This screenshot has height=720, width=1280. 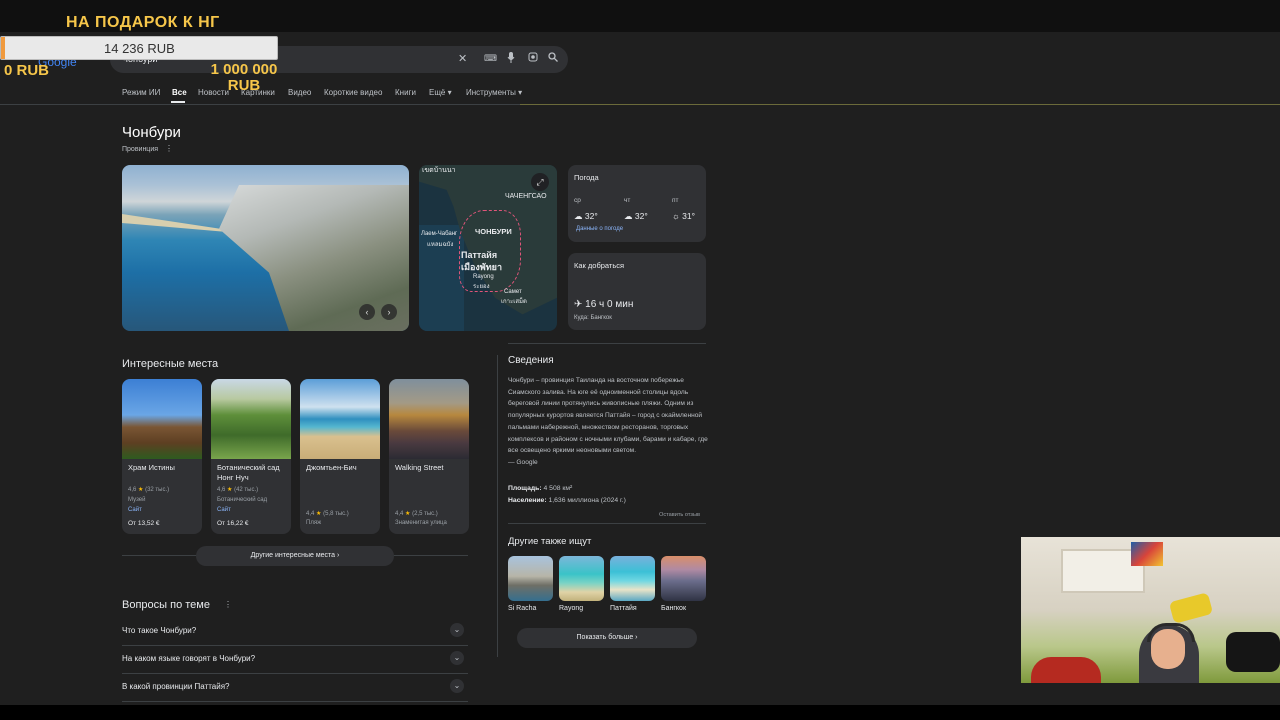 I want to click on donation-progress-fill, so click(x=3, y=48).